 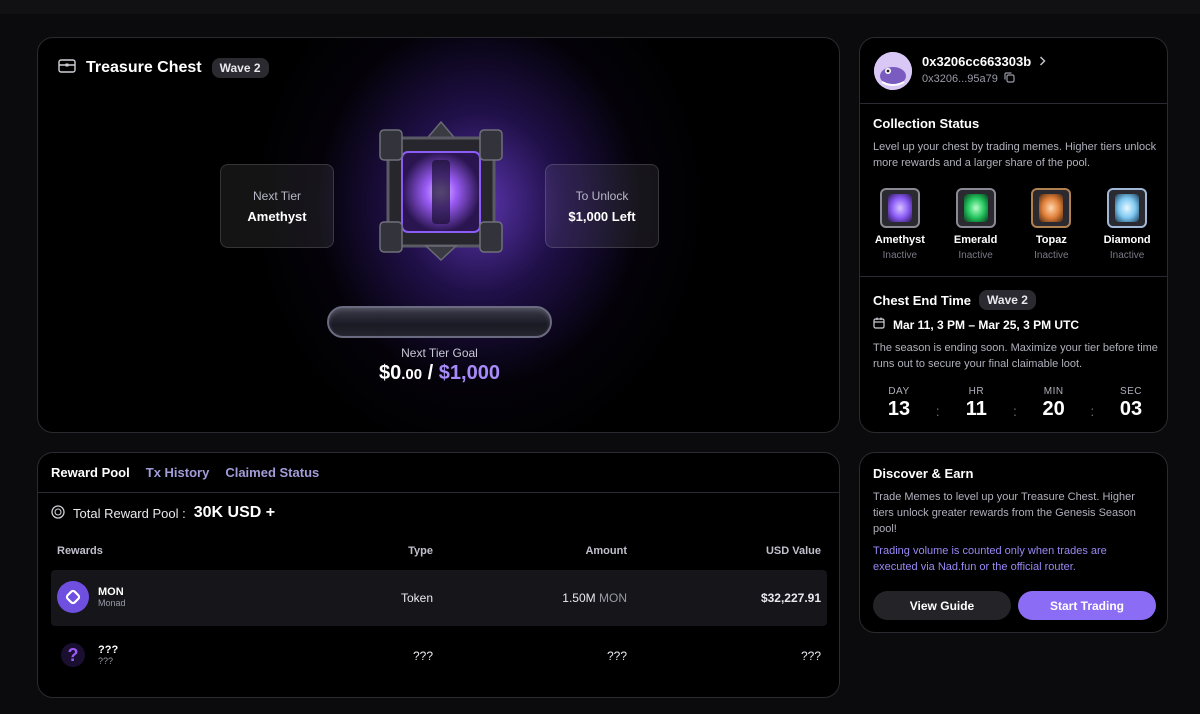 What do you see at coordinates (439, 656) in the screenshot?
I see `table-row: ? ??? ??? ??? ??? ???` at bounding box center [439, 656].